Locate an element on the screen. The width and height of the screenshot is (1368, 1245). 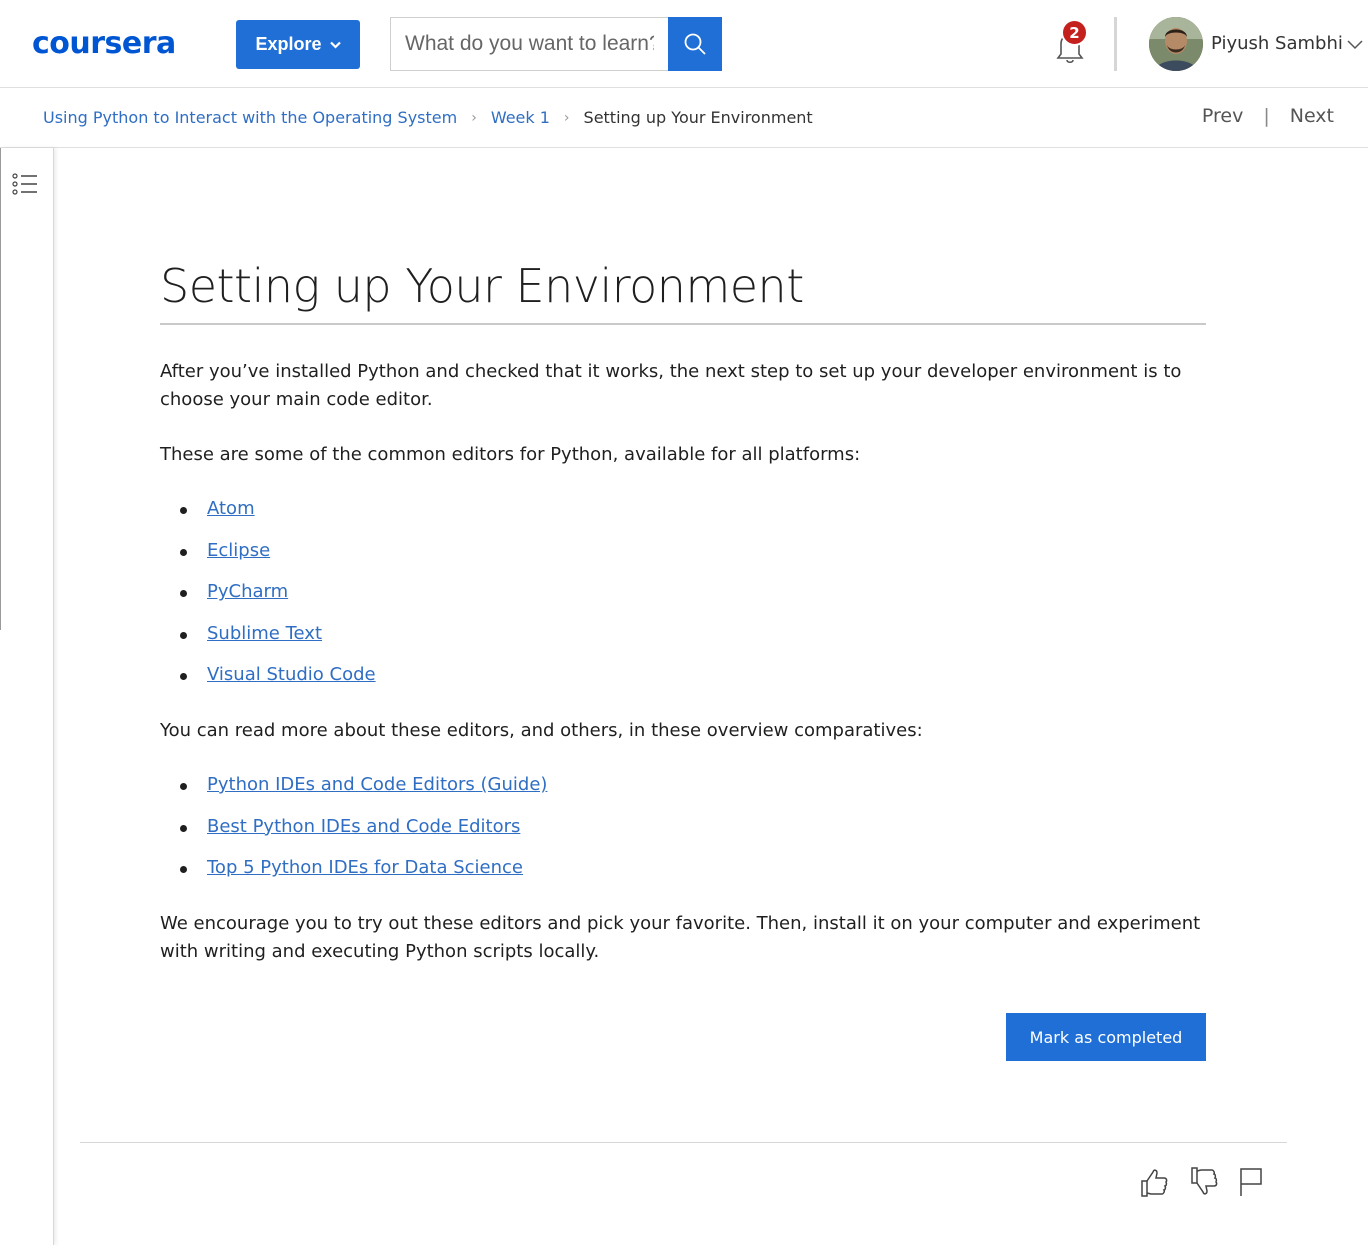
flag-icon is located at coordinates (1252, 1182).